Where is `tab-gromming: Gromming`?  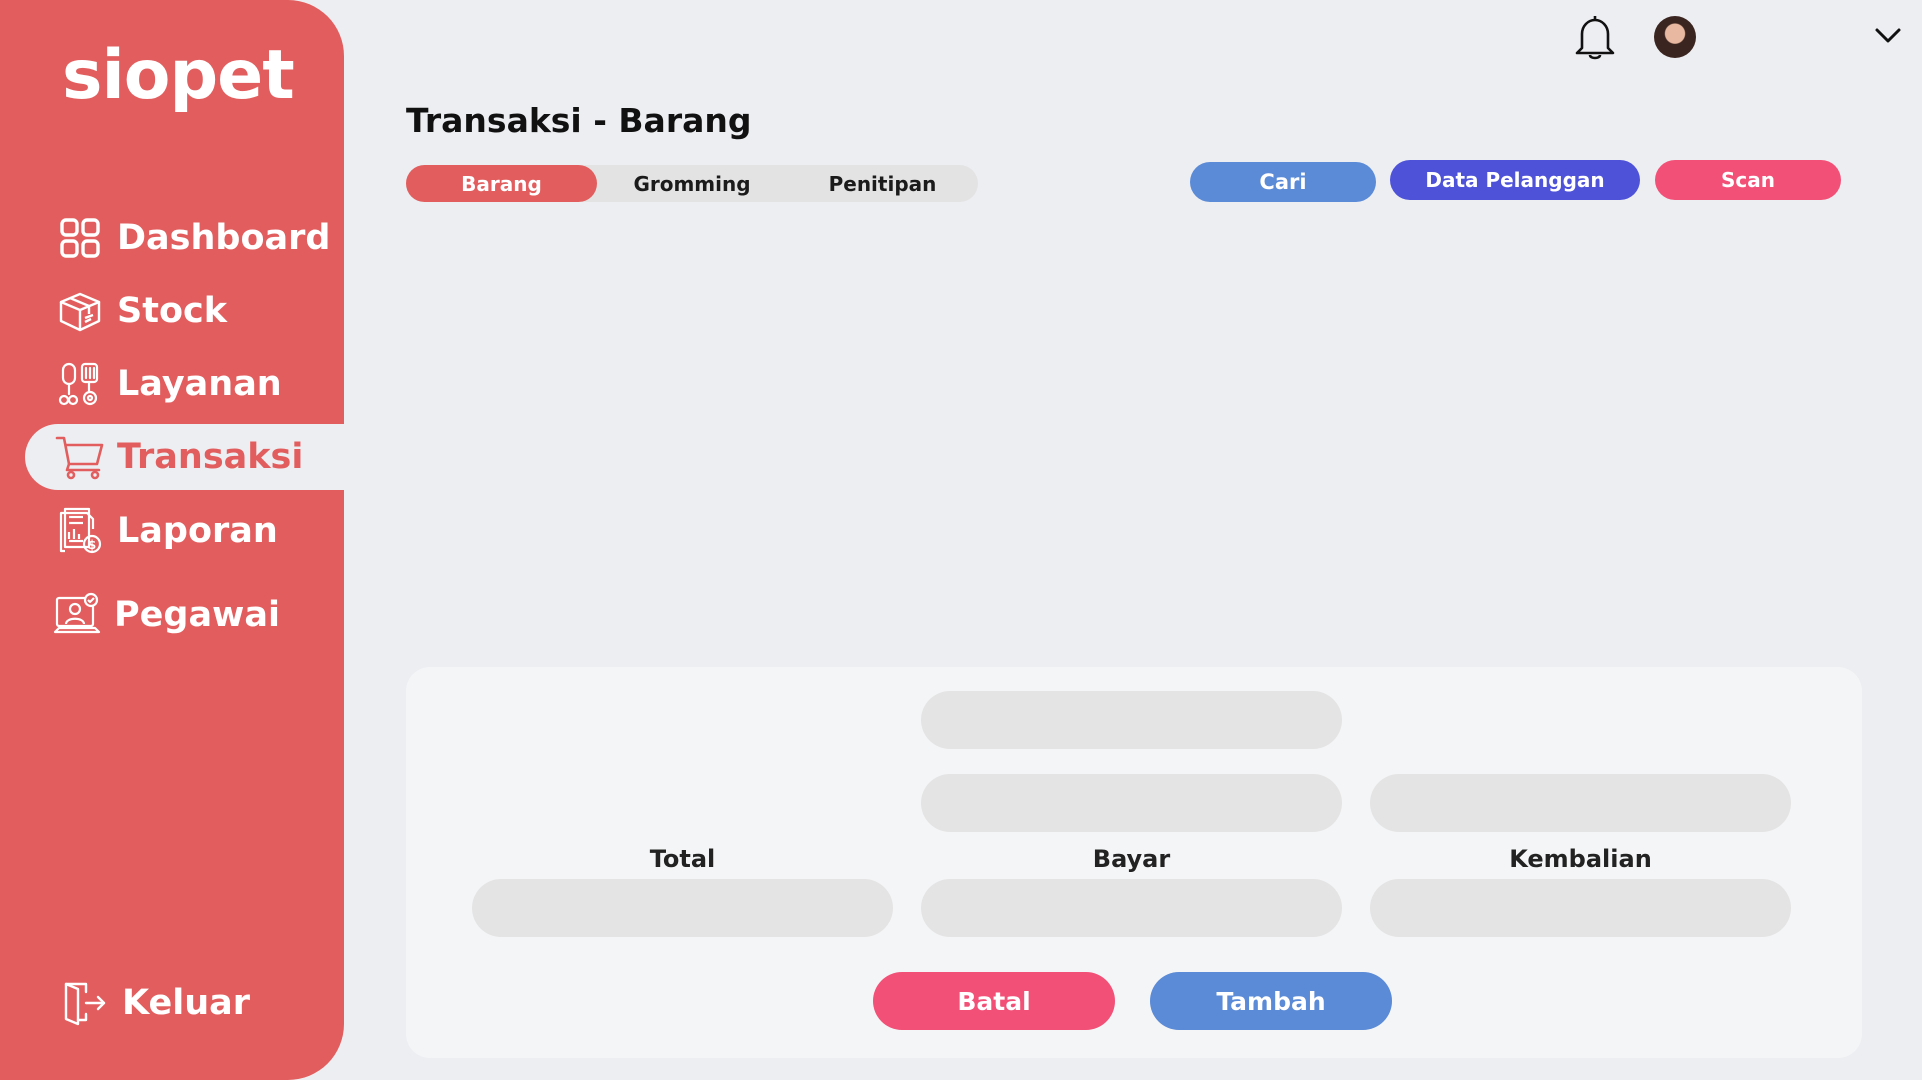 tab-gromming: Gromming is located at coordinates (692, 183).